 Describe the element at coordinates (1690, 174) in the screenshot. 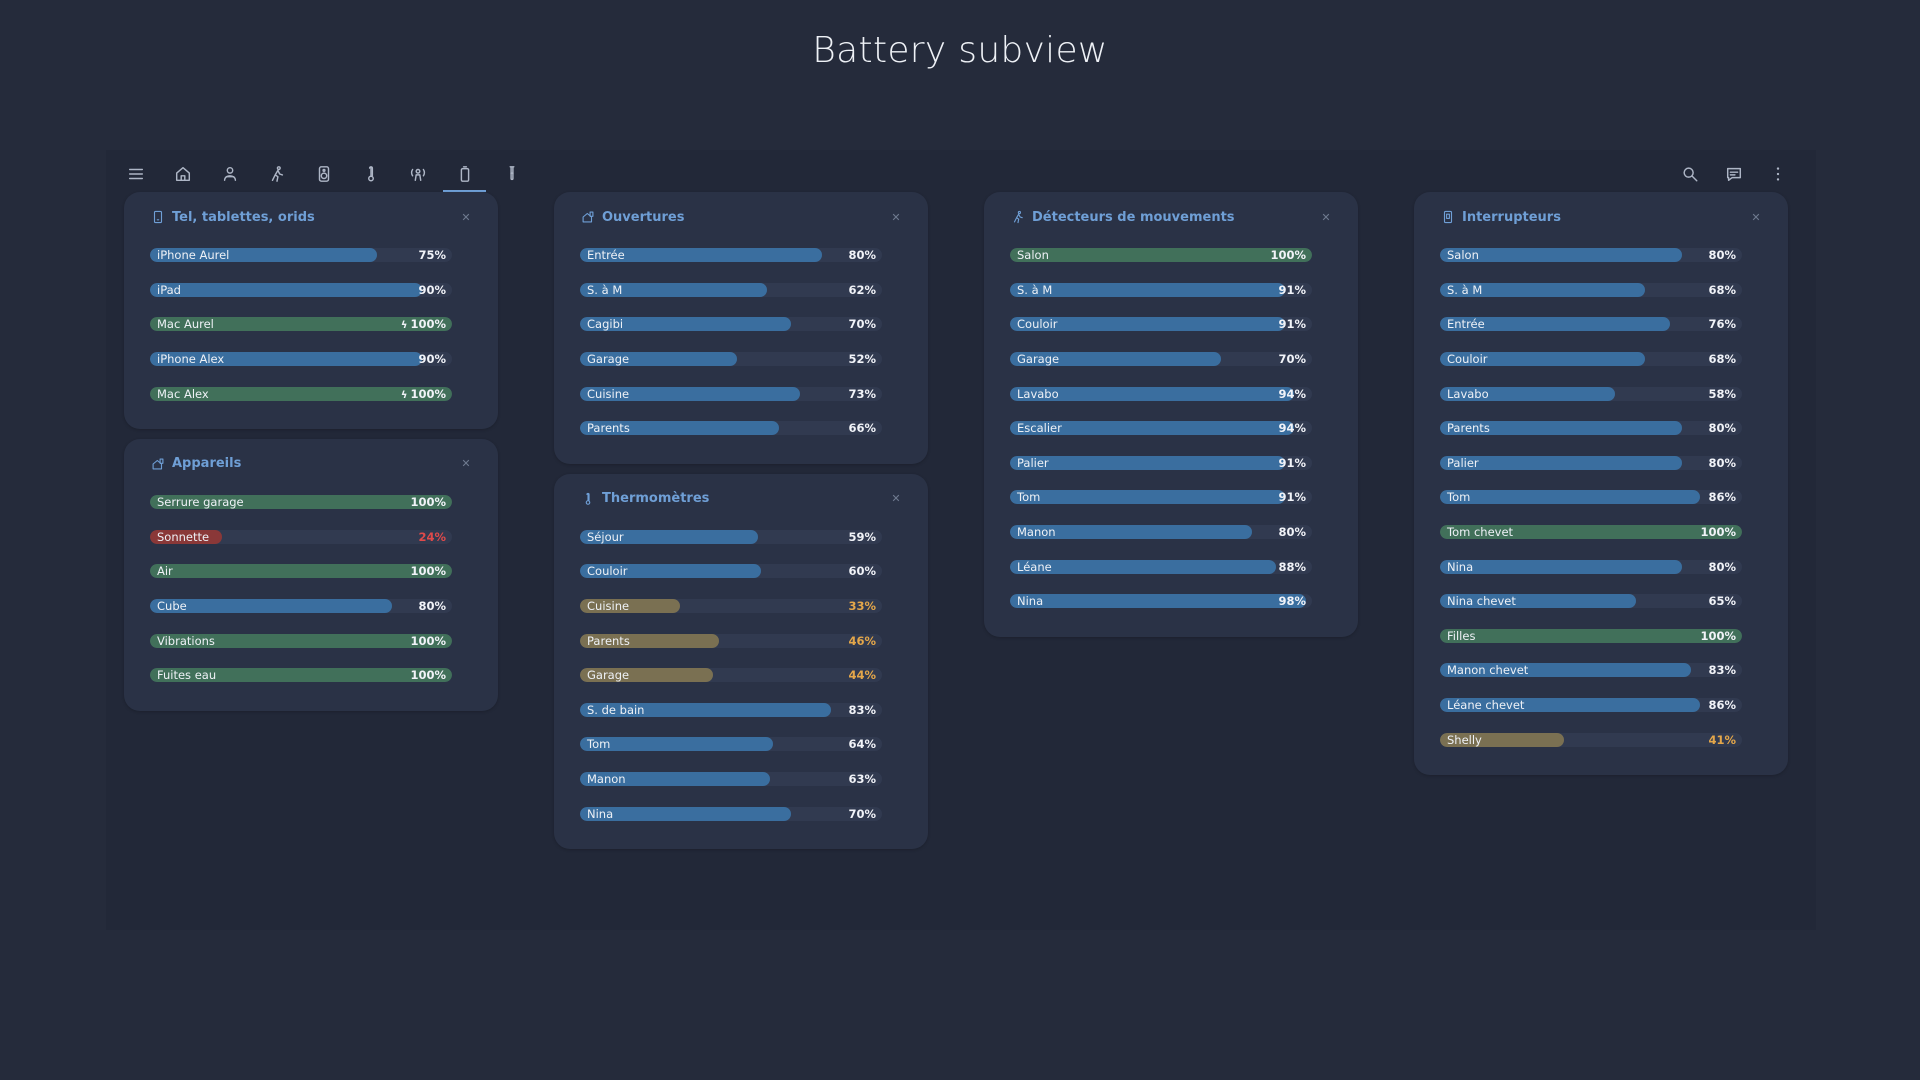

I see `search-button` at that location.